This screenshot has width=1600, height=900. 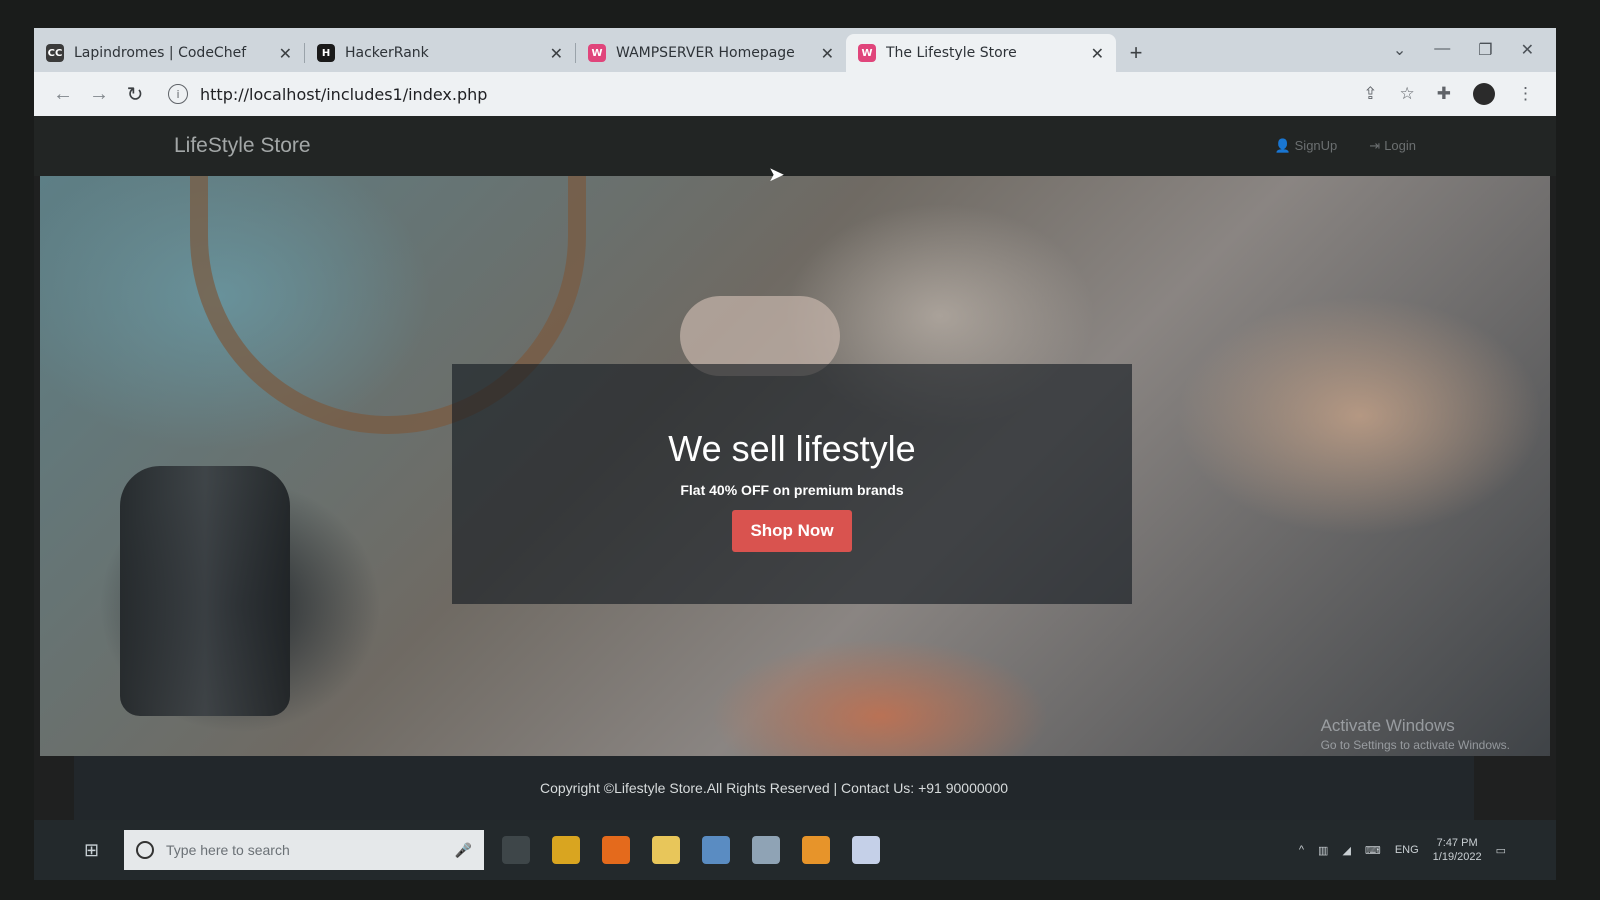 I want to click on tab-codechef: CC Lapindromes | CodeChef ✕, so click(x=169, y=53).